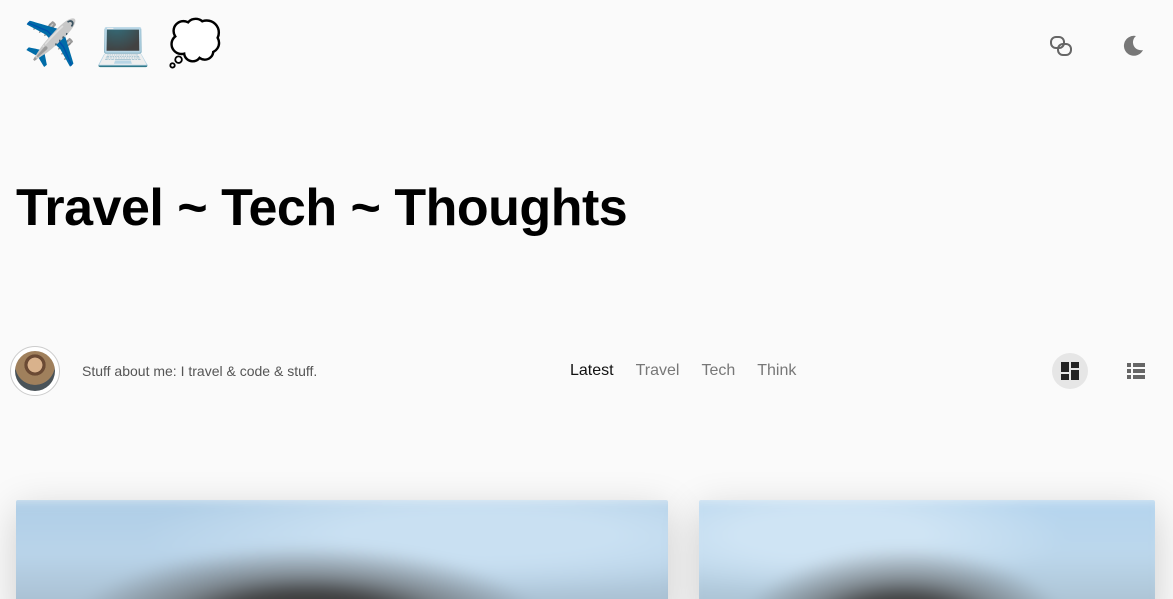  I want to click on link-icon, so click(1061, 46).